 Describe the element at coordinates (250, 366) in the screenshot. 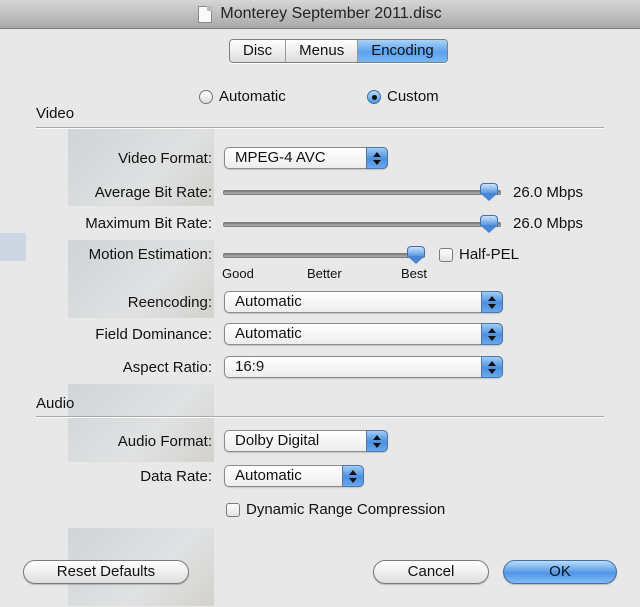

I see `aspect-ratio-value: 16:9` at that location.